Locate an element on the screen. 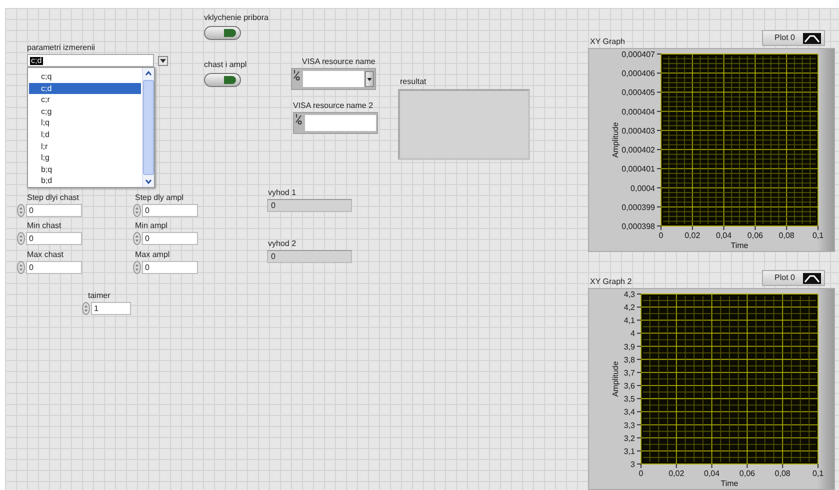 The image size is (839, 490). scroll-up-icon is located at coordinates (148, 73).